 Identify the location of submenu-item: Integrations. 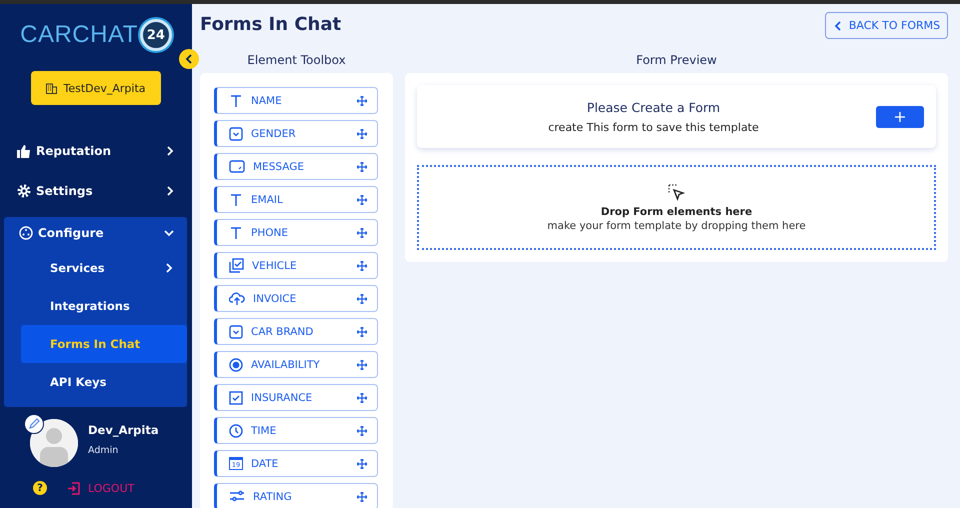
(104, 306).